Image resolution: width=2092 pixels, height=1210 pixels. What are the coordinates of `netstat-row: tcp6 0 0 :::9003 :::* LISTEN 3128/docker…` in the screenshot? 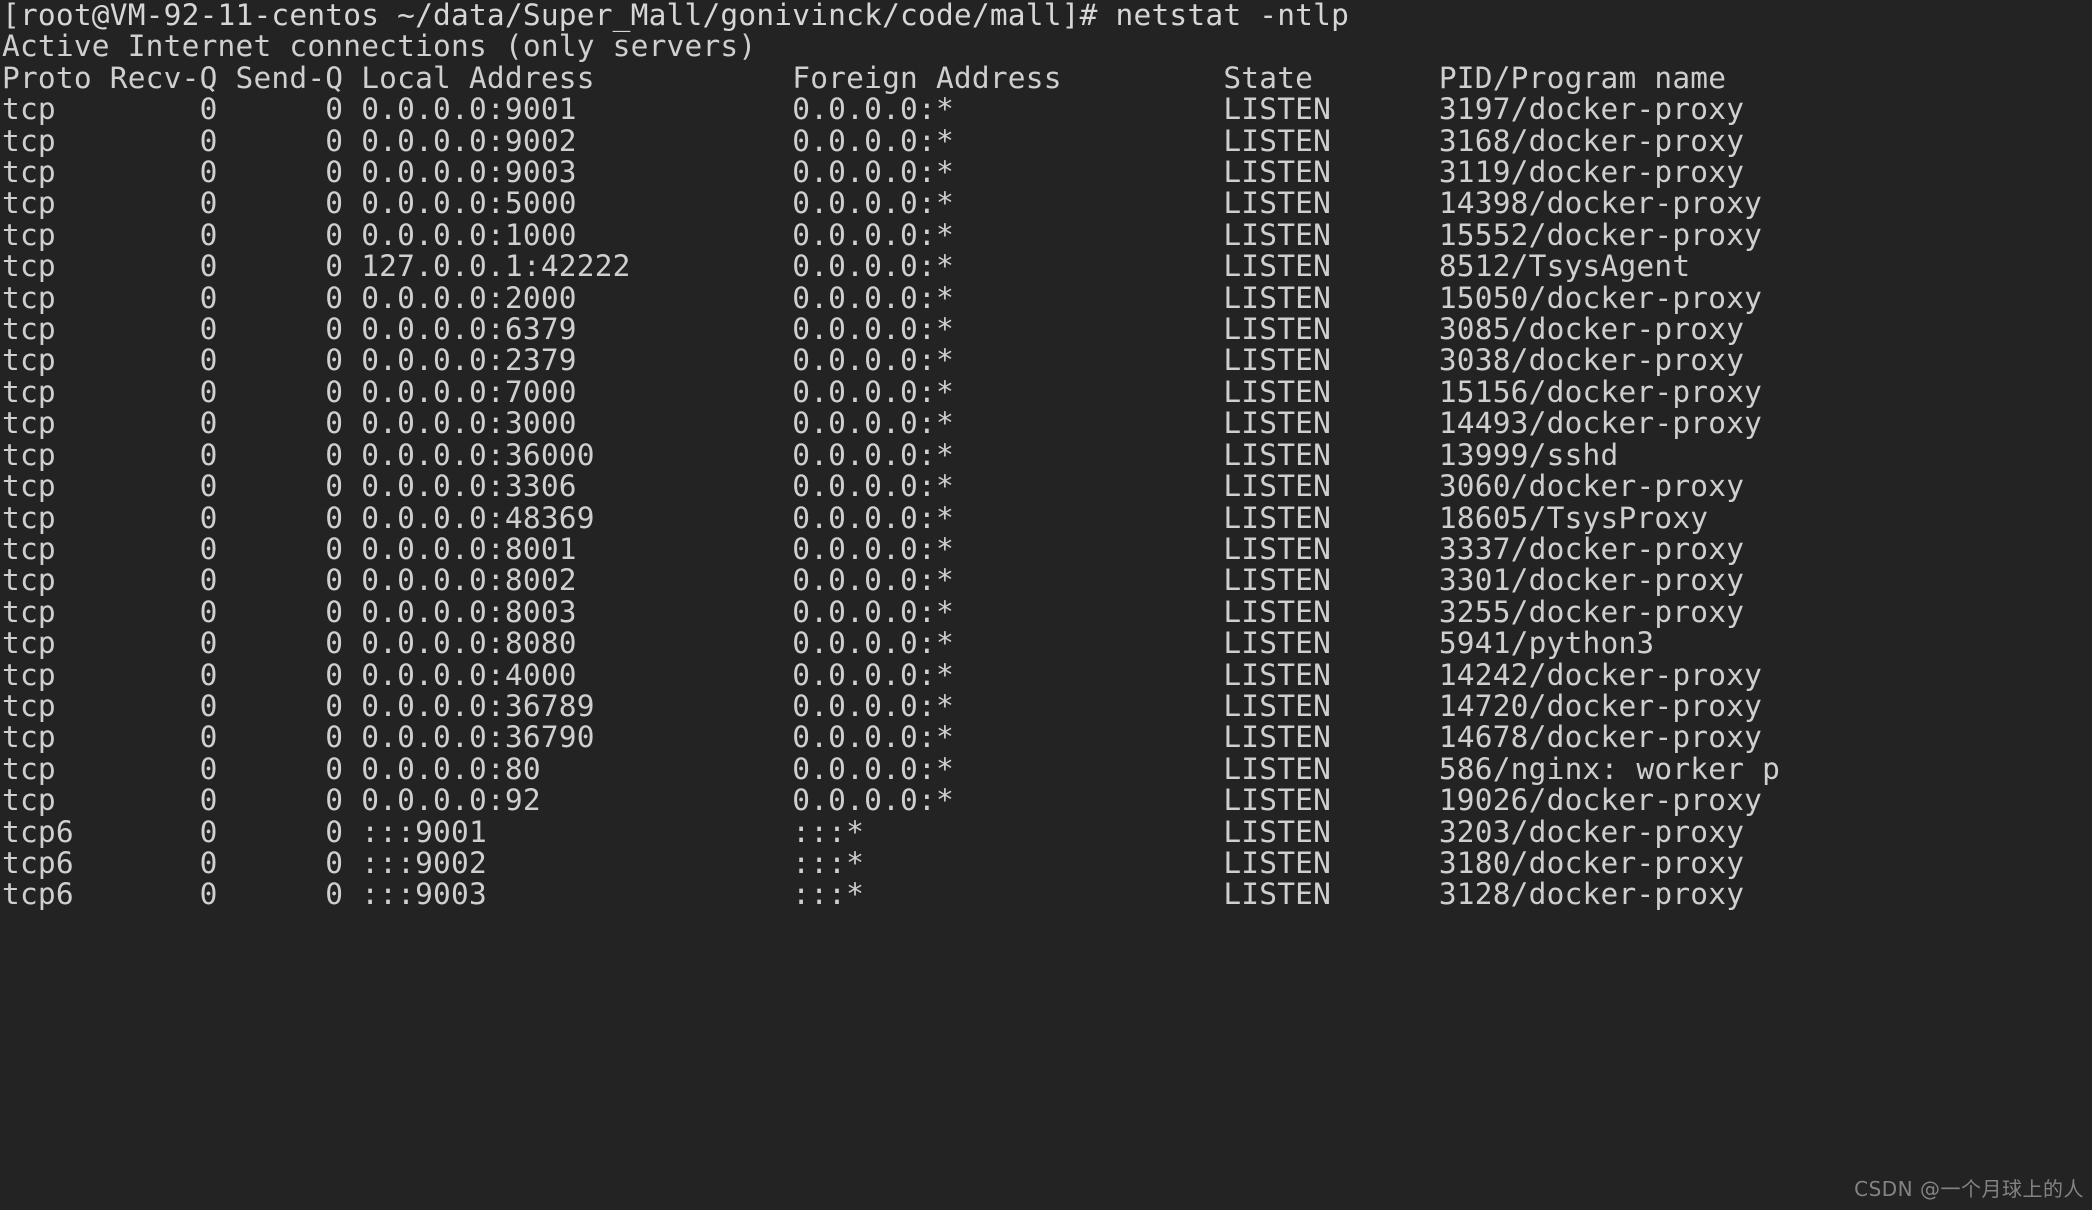 It's located at (873, 894).